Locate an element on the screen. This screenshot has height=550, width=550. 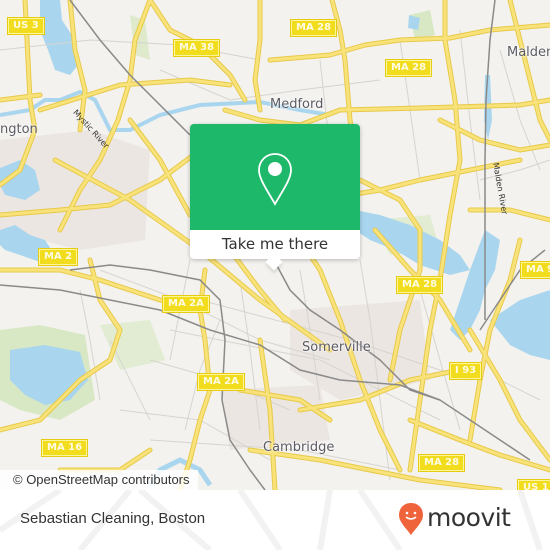
route-shield-us3: US 3 is located at coordinates (26, 26).